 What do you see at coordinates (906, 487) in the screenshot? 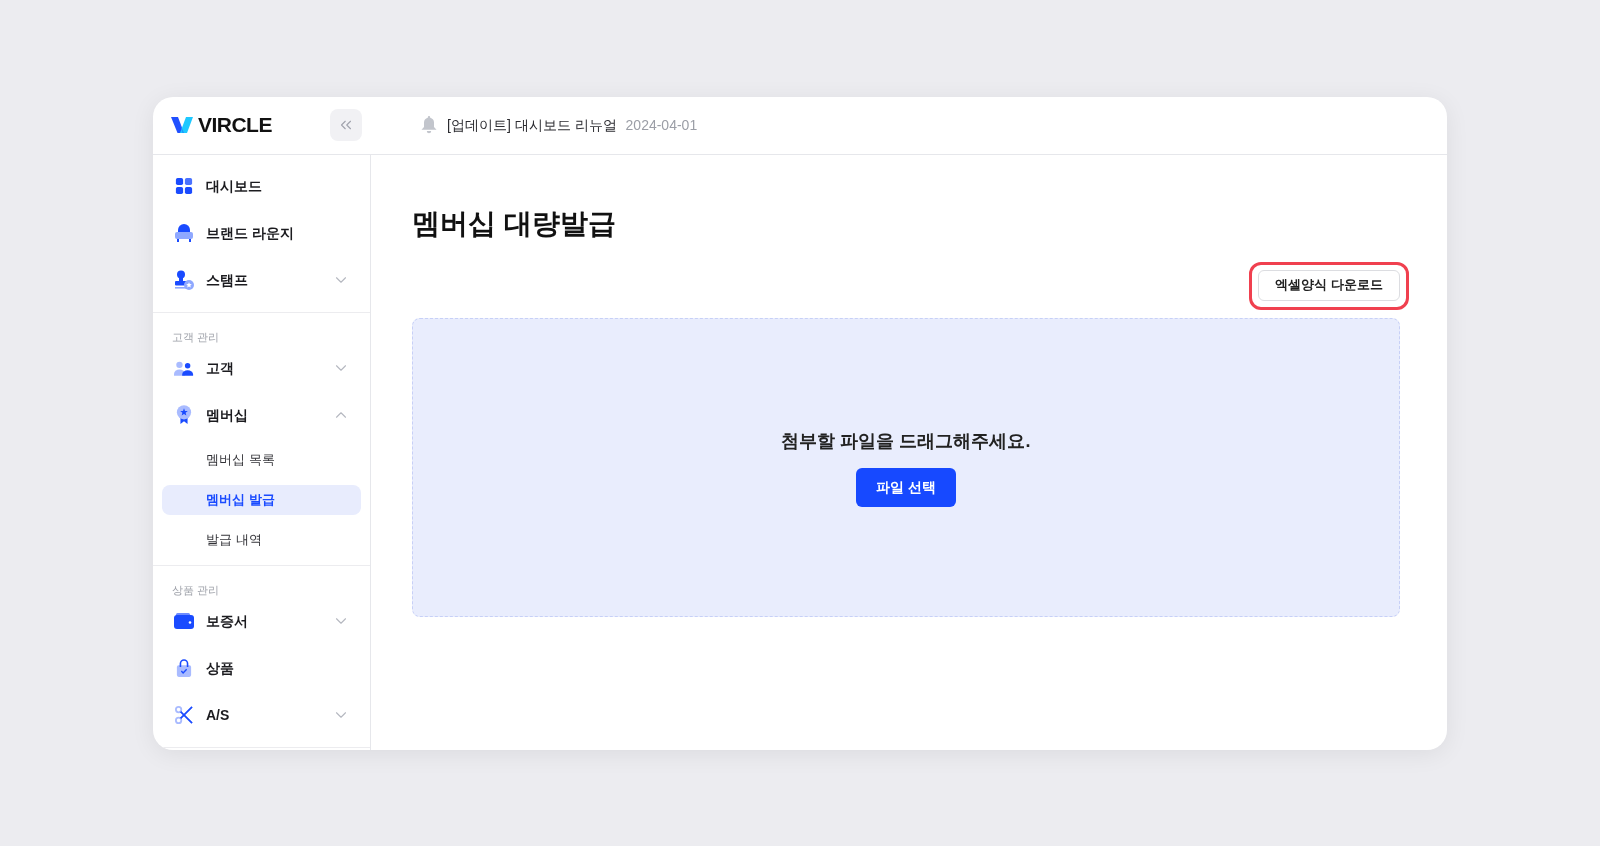
I see `choose-file-button: 파일 선택` at bounding box center [906, 487].